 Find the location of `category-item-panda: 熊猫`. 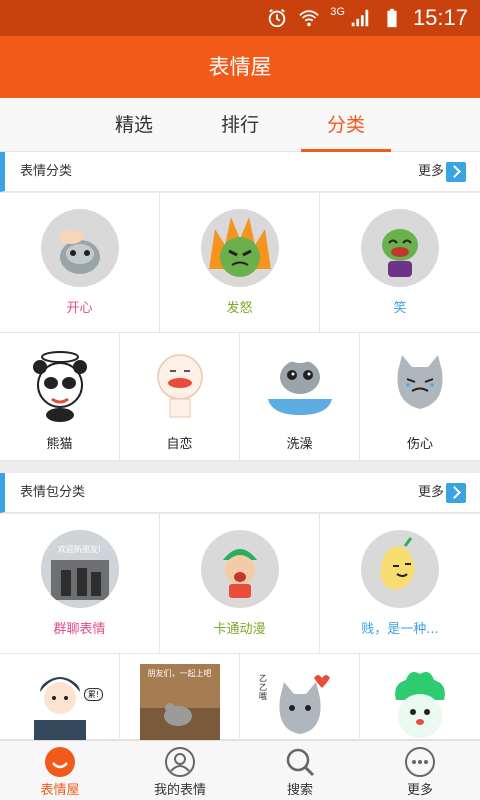

category-item-panda: 熊猫 is located at coordinates (60, 397).